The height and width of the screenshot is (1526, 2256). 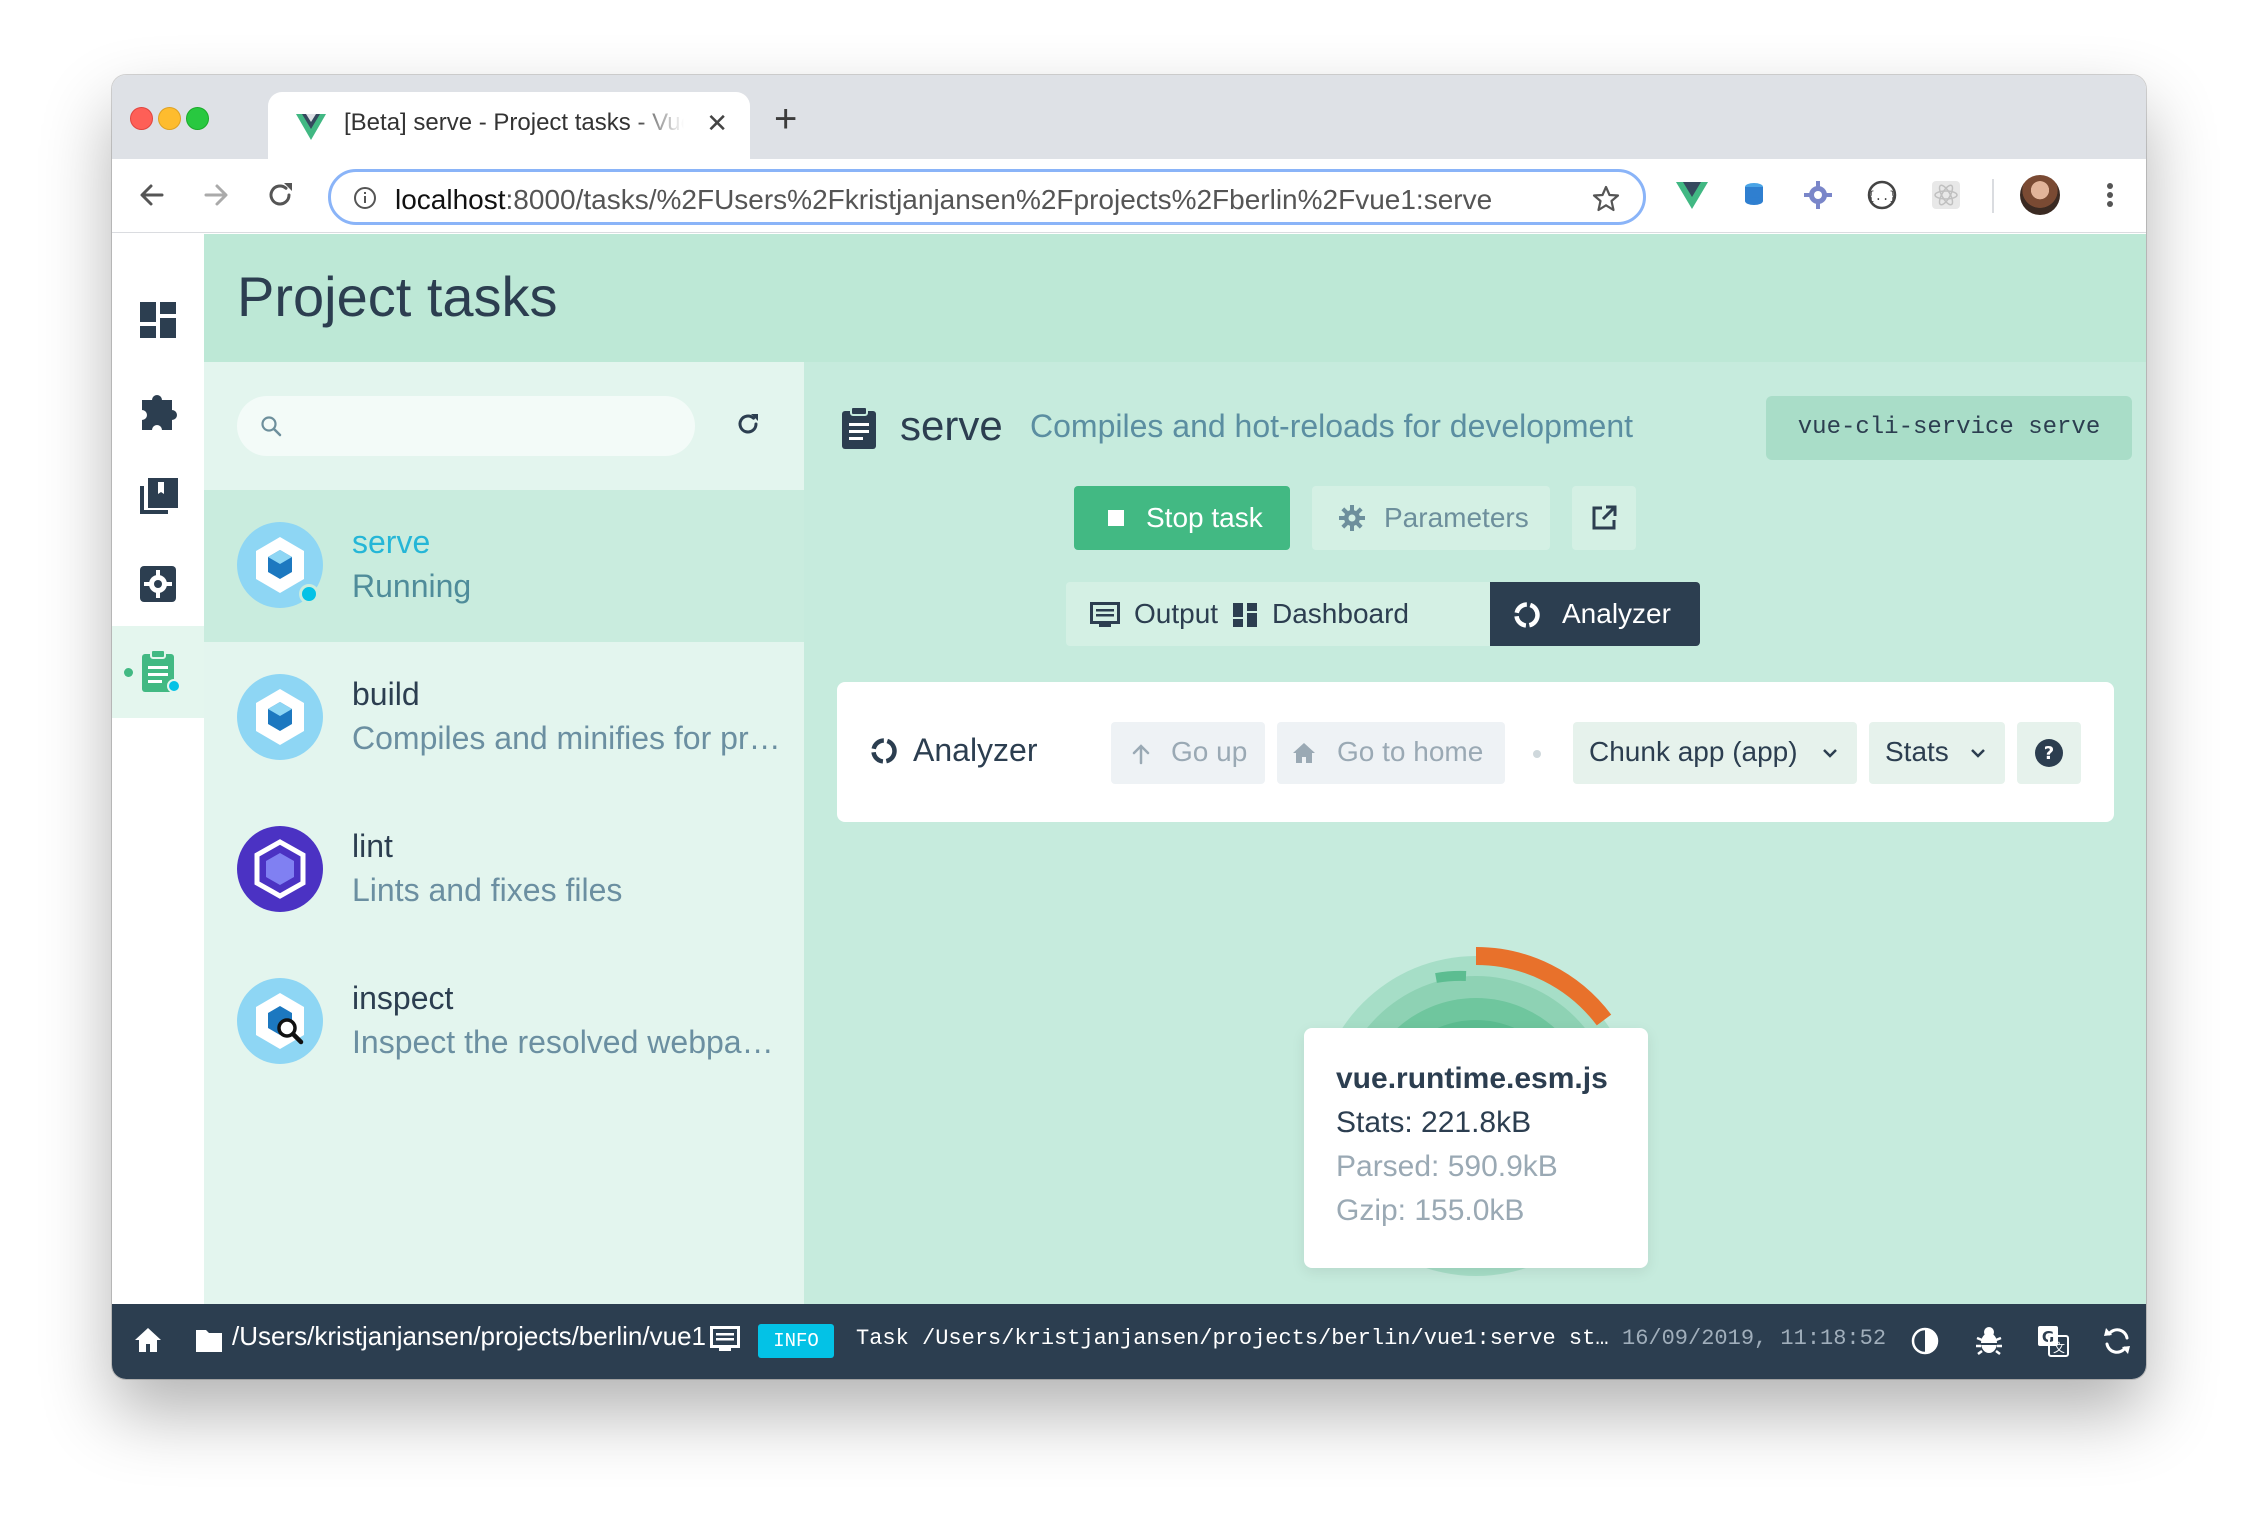 I want to click on search-input, so click(x=466, y=426).